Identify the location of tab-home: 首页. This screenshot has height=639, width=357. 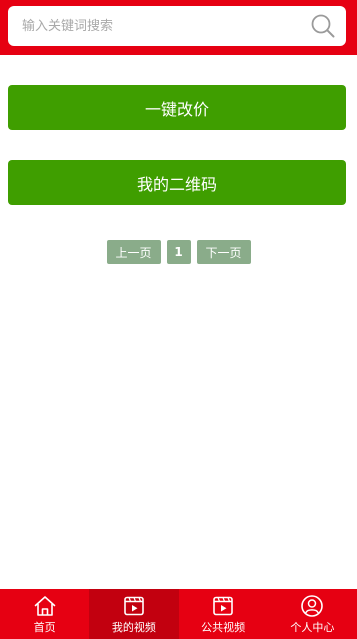
(44, 614).